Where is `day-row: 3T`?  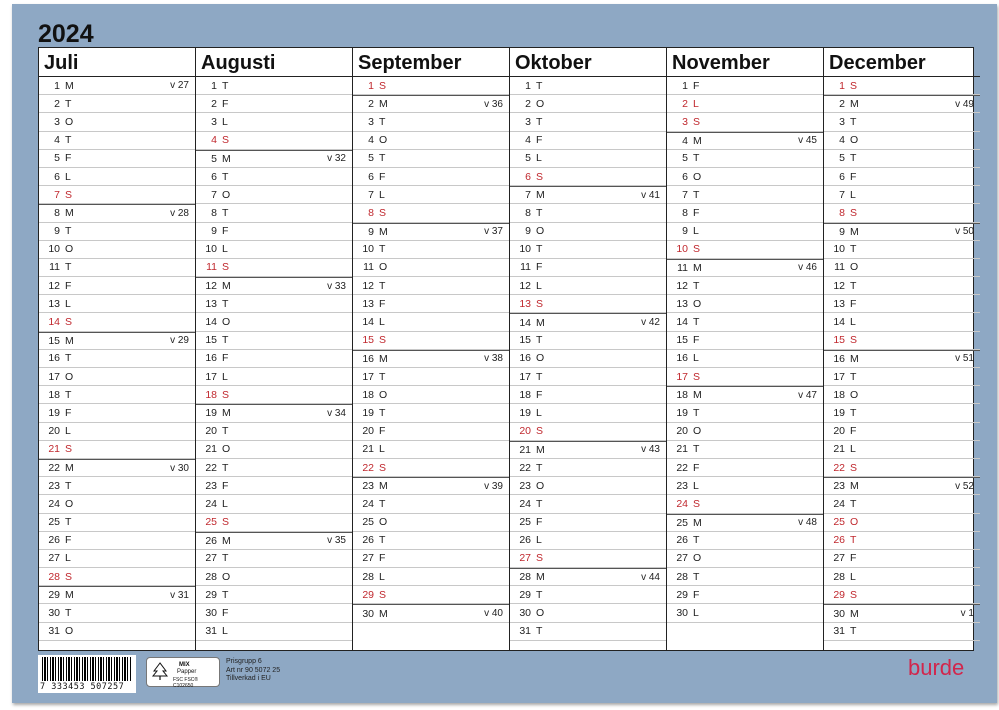
day-row: 3T is located at coordinates (902, 122).